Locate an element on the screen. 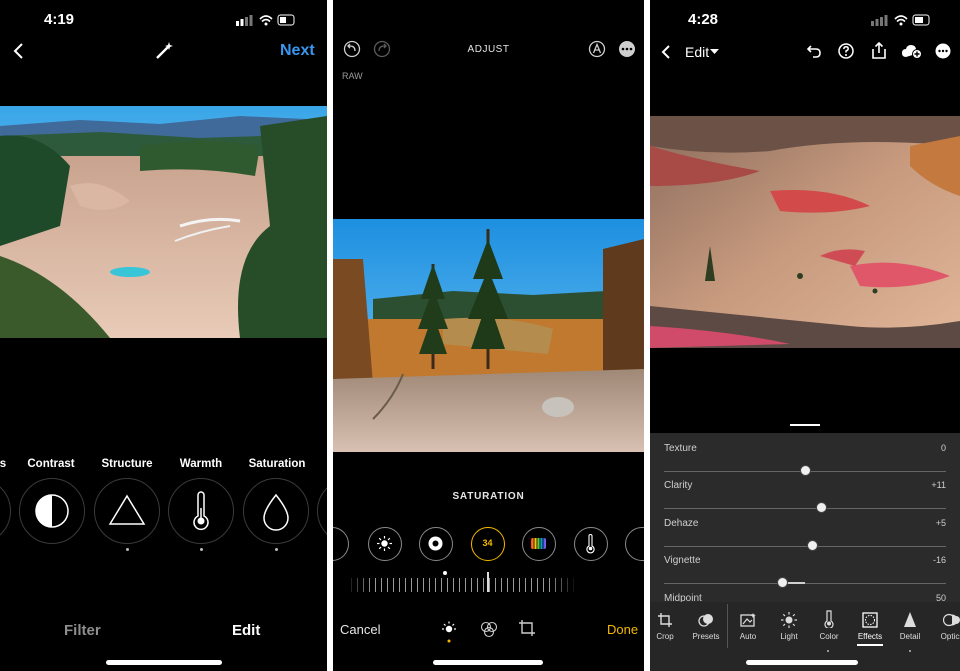 This screenshot has height=671, width=960. tool-saturation-active: 34 is located at coordinates (488, 544).